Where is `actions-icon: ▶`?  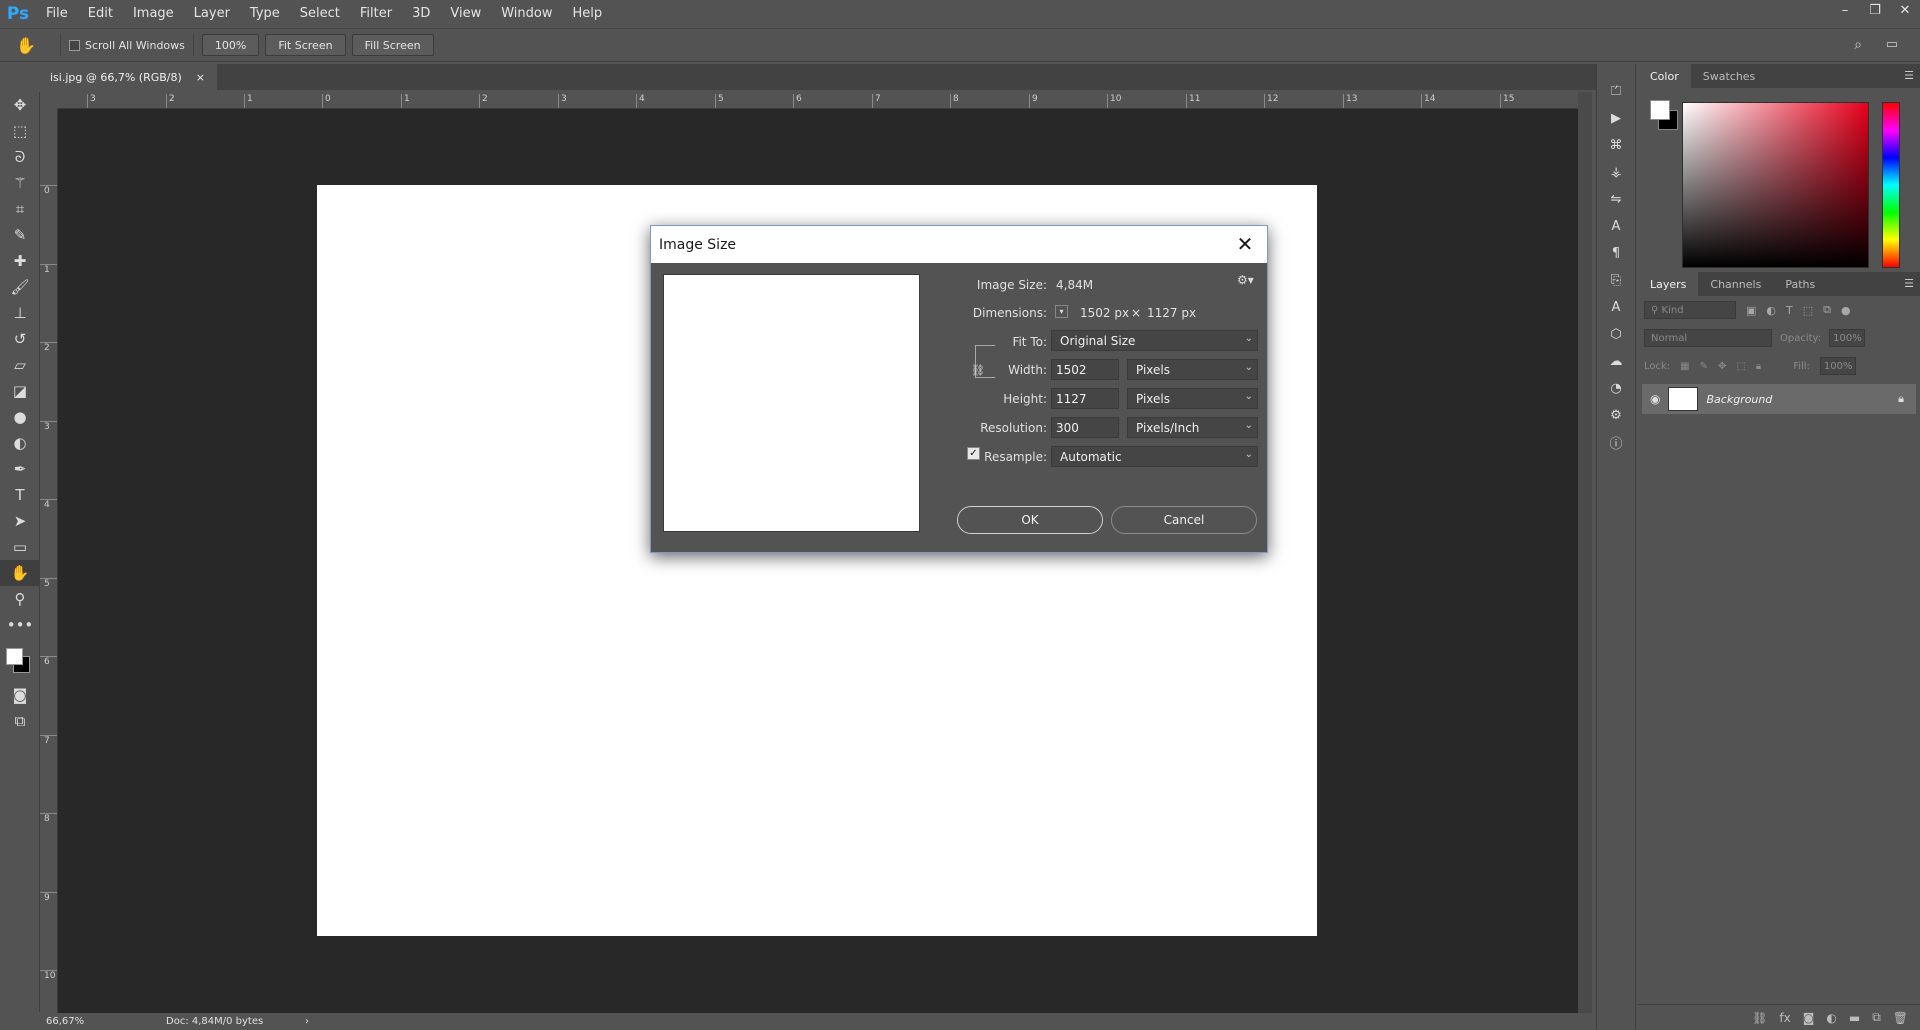
actions-icon: ▶ is located at coordinates (1616, 118).